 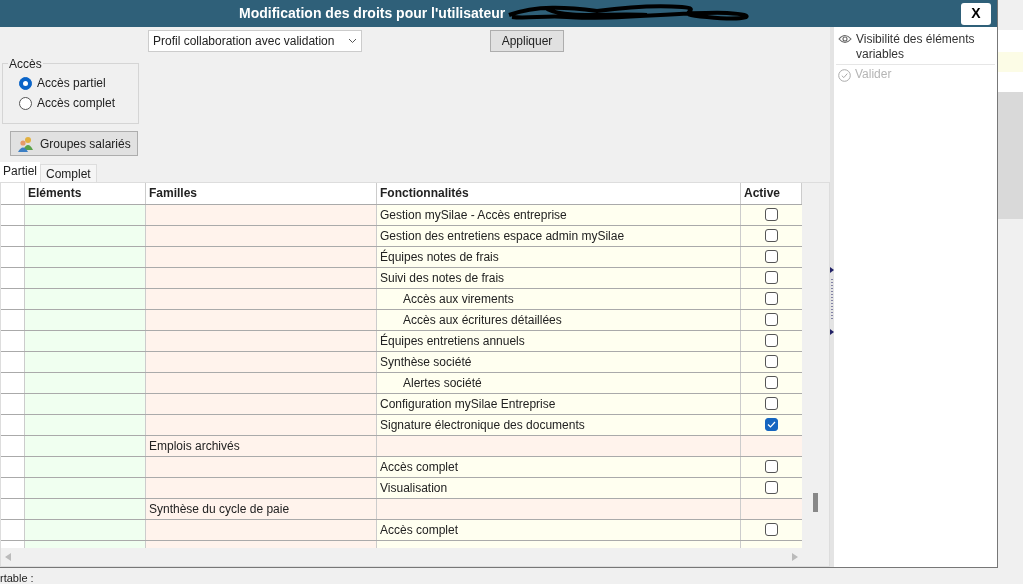 I want to click on table-cell: Visualisation, so click(x=559, y=488).